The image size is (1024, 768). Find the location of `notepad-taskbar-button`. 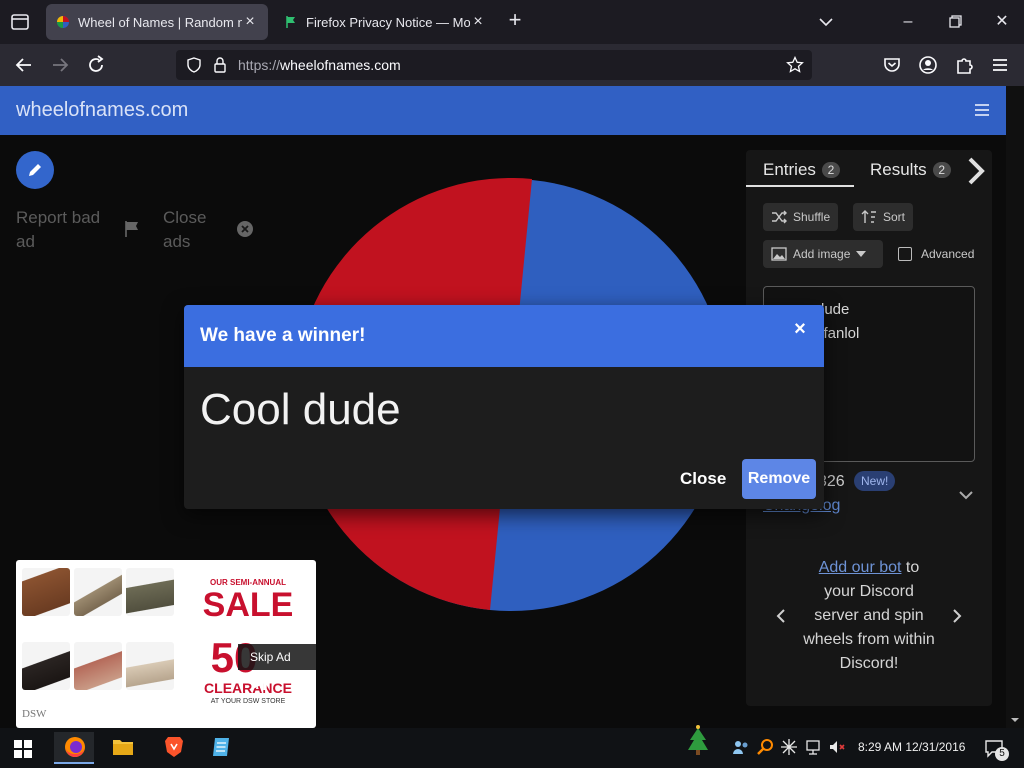

notepad-taskbar-button is located at coordinates (220, 748).